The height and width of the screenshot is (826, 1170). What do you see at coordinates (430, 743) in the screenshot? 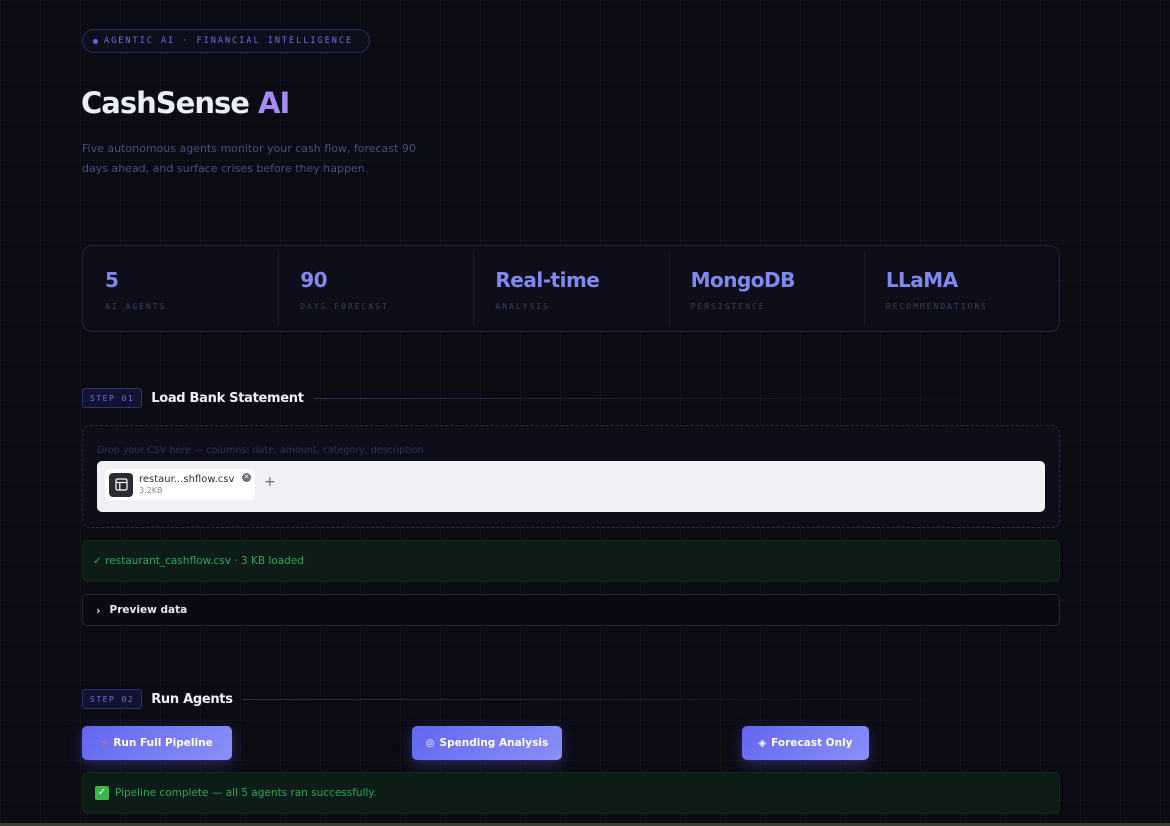
I see `target-icon: ◎` at bounding box center [430, 743].